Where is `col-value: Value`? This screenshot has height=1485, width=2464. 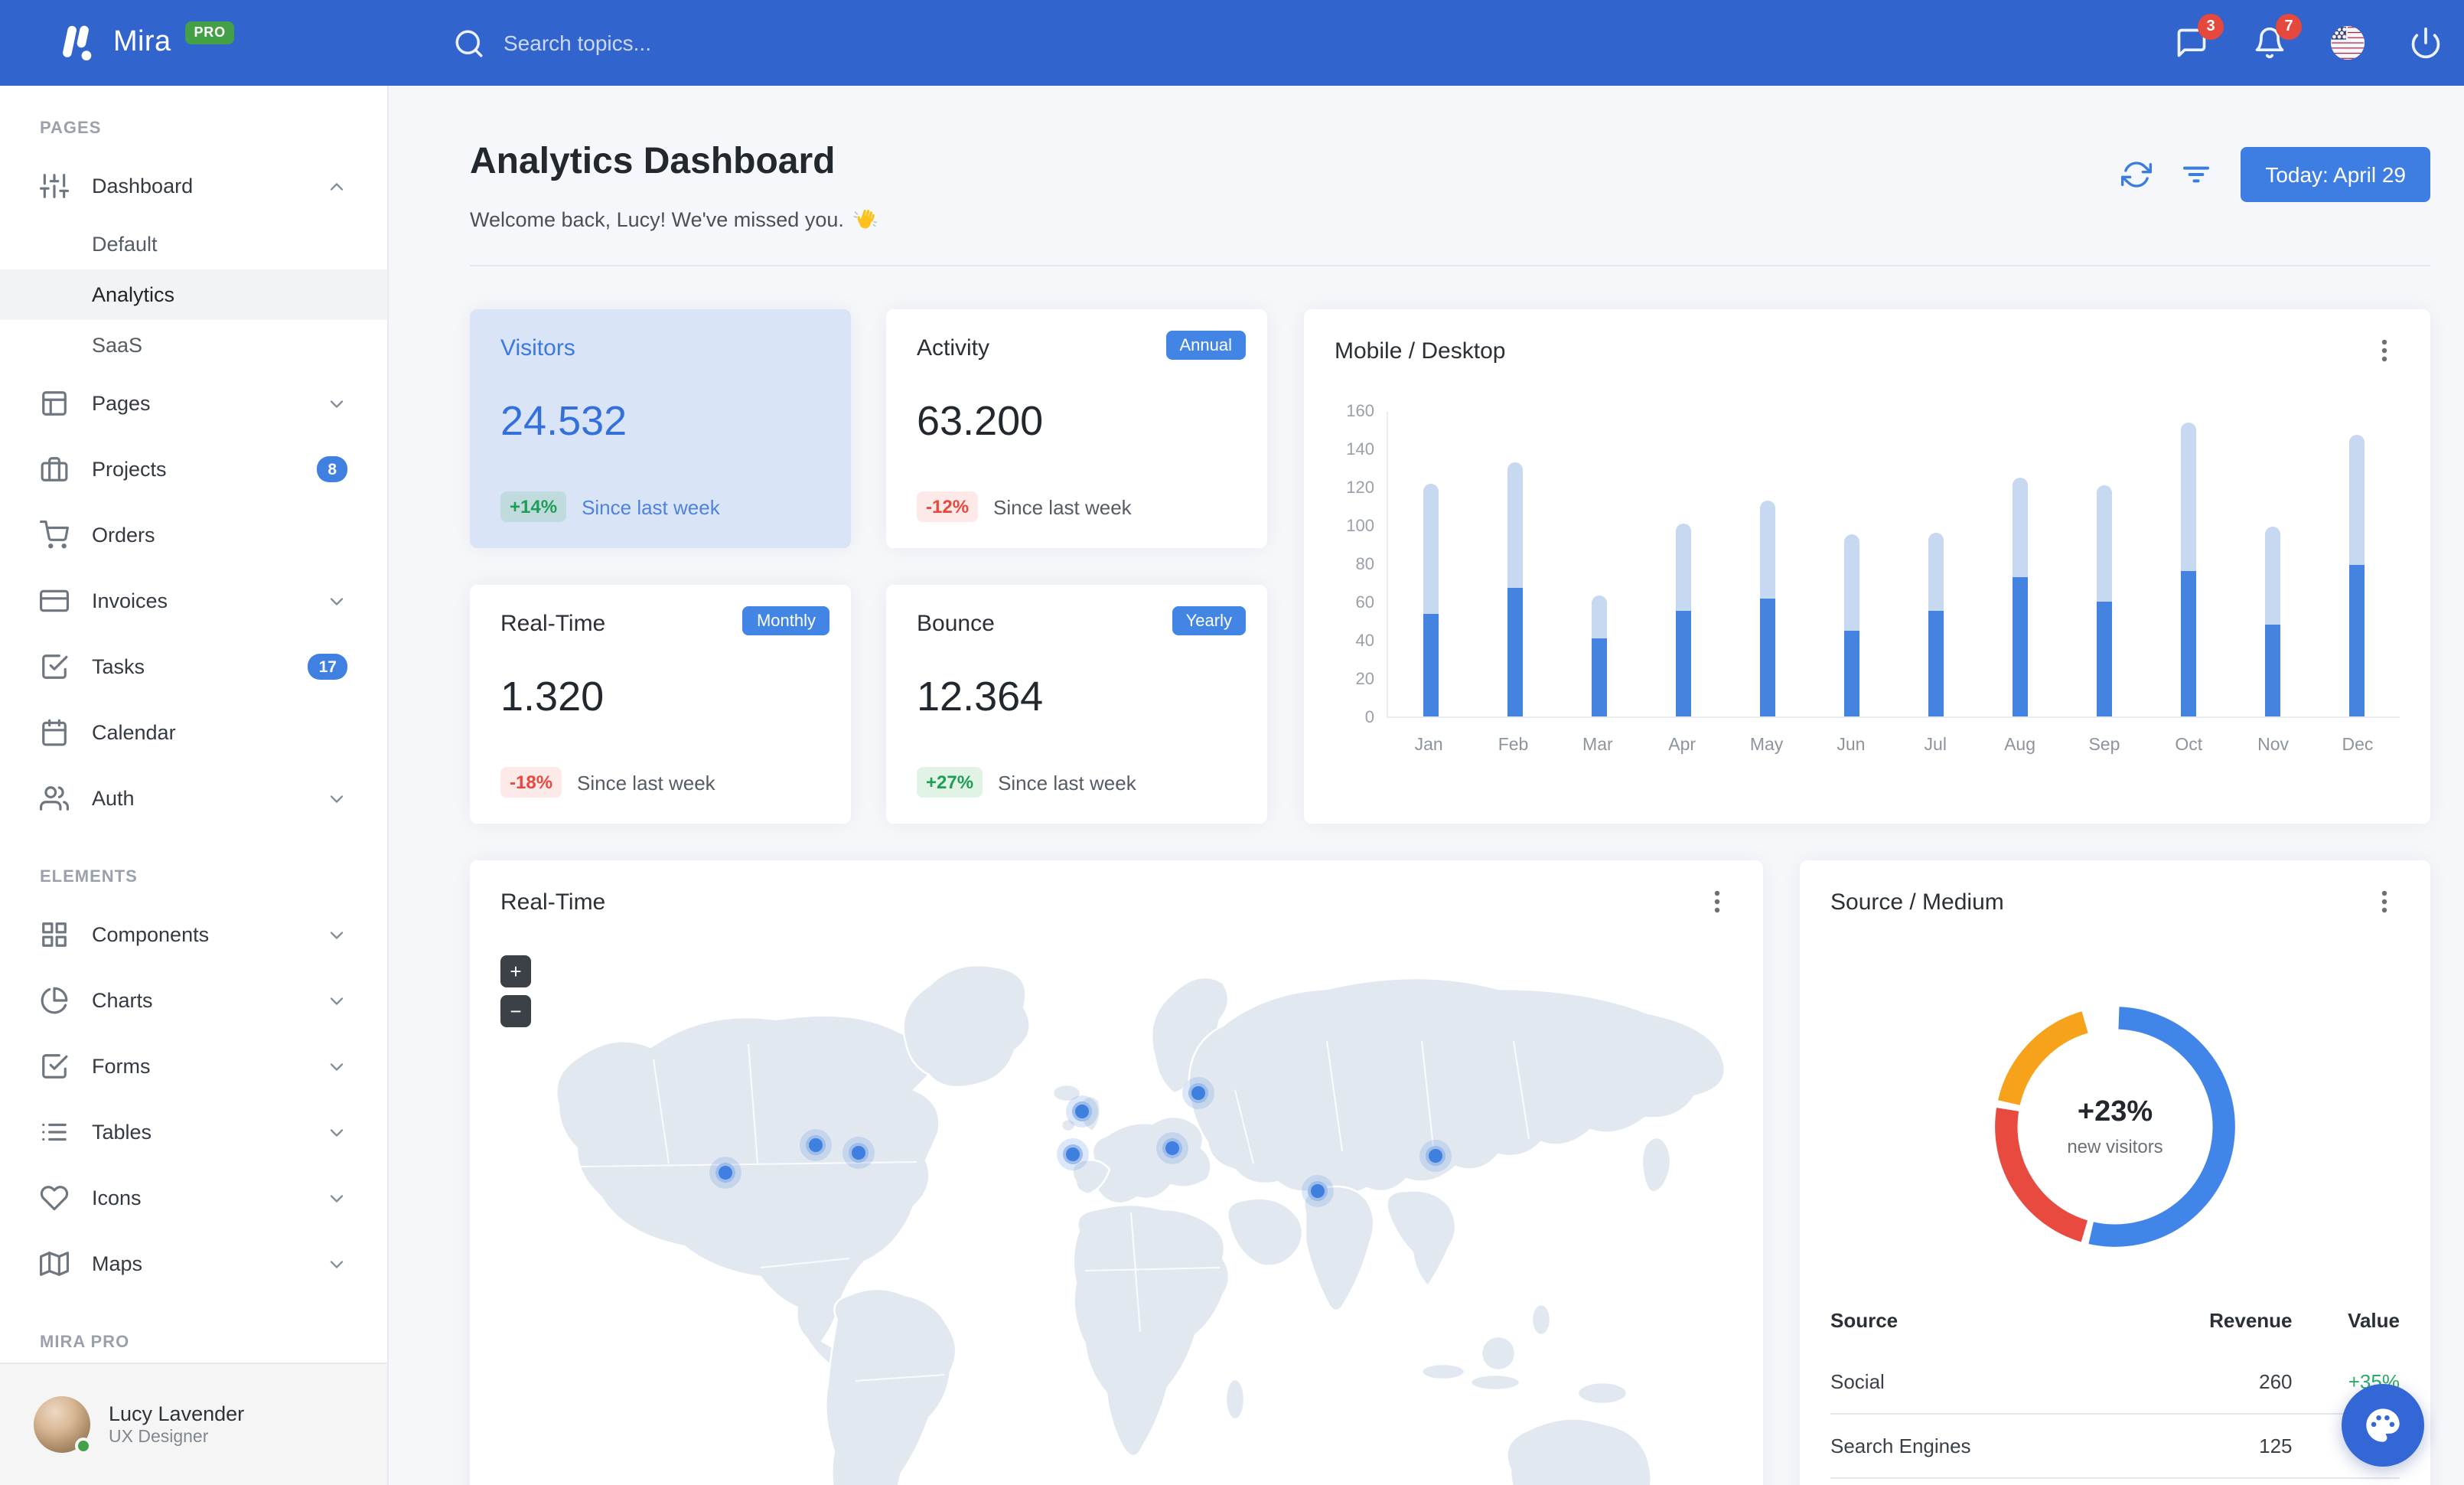 col-value: Value is located at coordinates (2374, 1320).